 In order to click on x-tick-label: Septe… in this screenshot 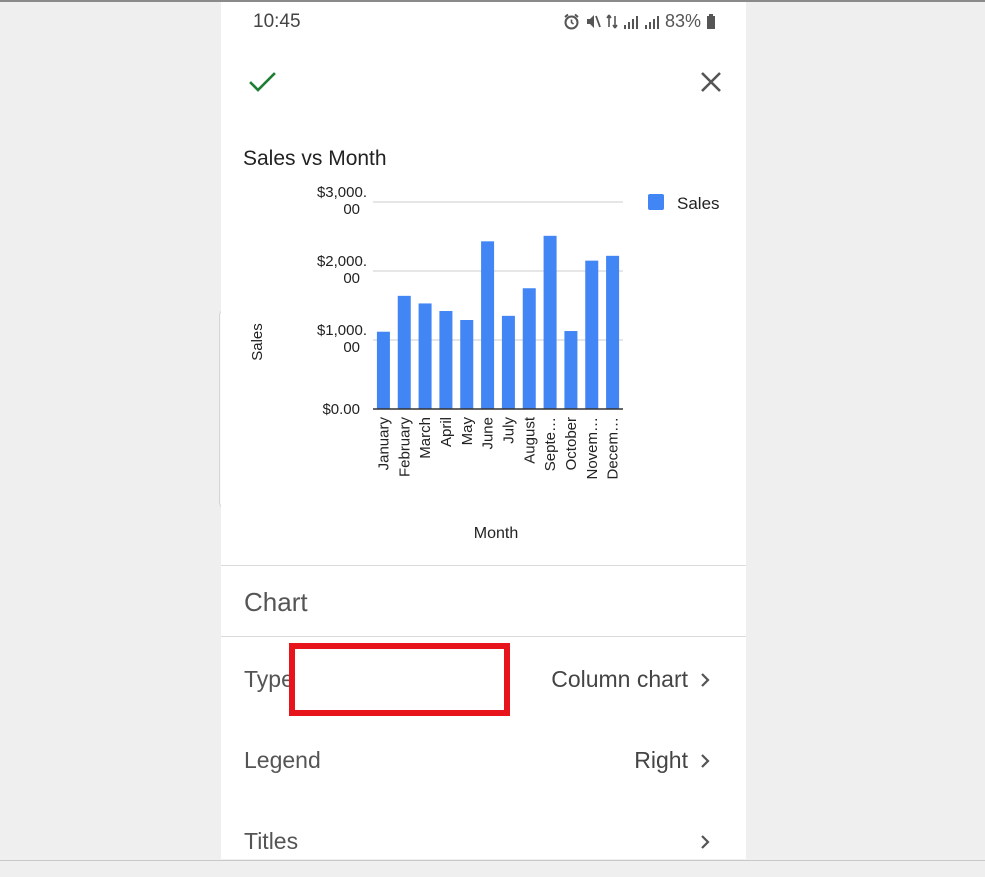, I will do `click(550, 444)`.